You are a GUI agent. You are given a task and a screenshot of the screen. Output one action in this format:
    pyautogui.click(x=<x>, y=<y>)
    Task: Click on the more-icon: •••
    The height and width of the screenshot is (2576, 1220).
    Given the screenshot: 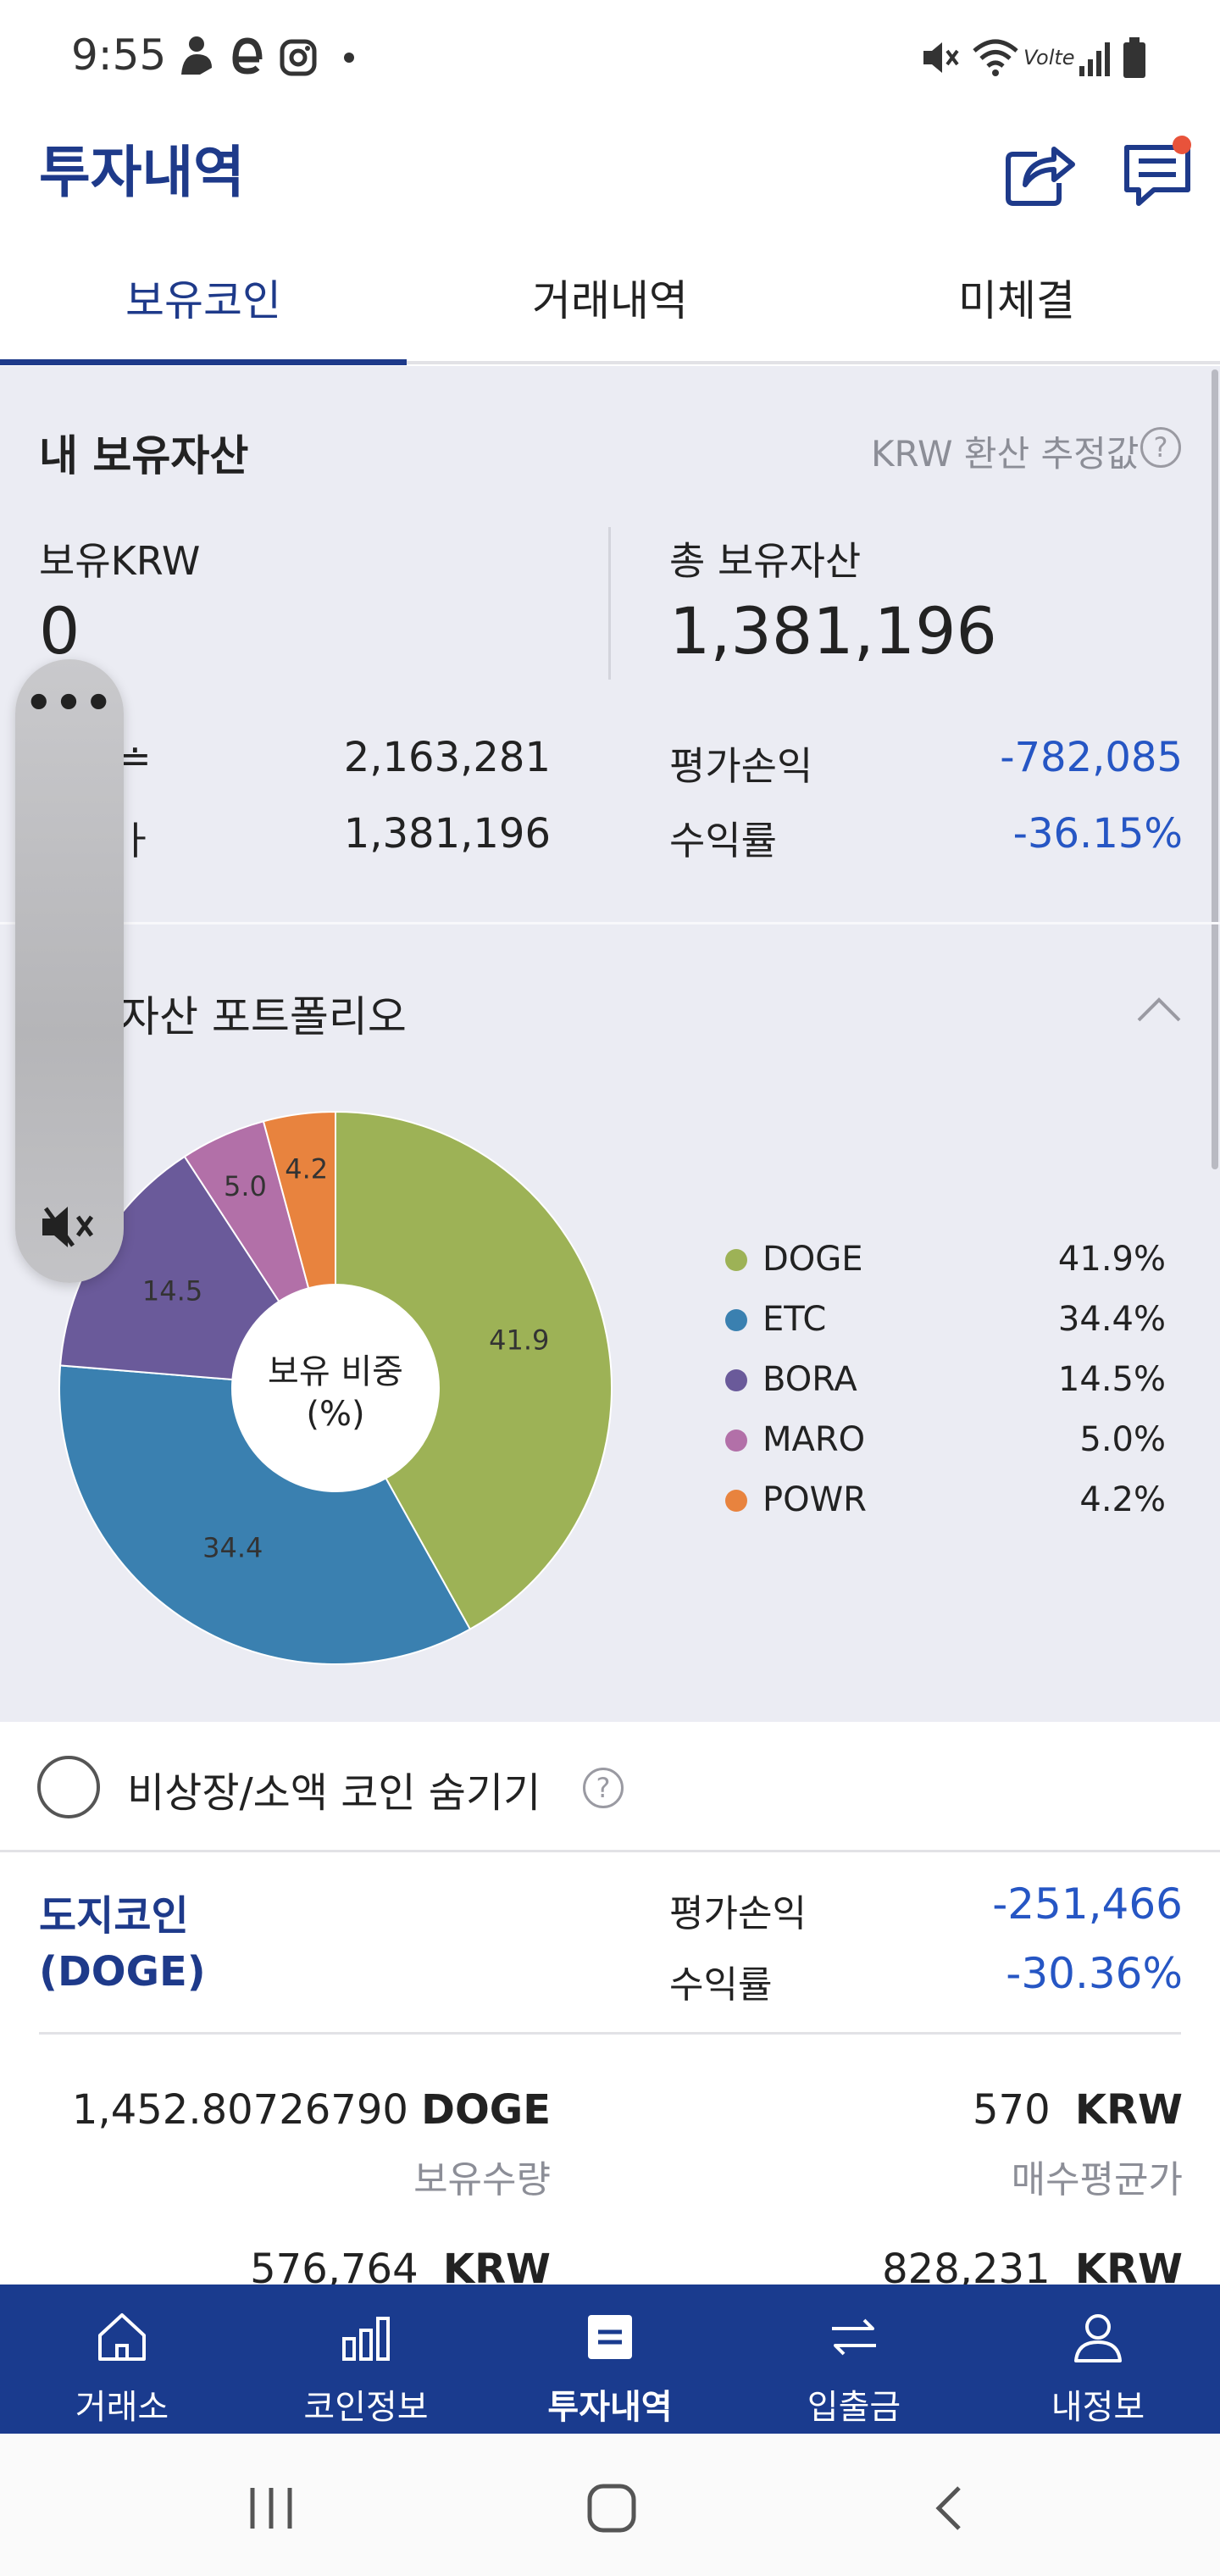 What is the action you would take?
    pyautogui.click(x=69, y=703)
    